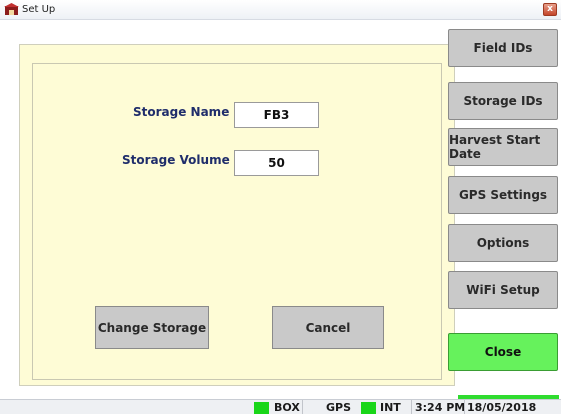 Image resolution: width=561 pixels, height=414 pixels. Describe the element at coordinates (503, 195) in the screenshot. I see `gps-settings-button: GPS Settings` at that location.